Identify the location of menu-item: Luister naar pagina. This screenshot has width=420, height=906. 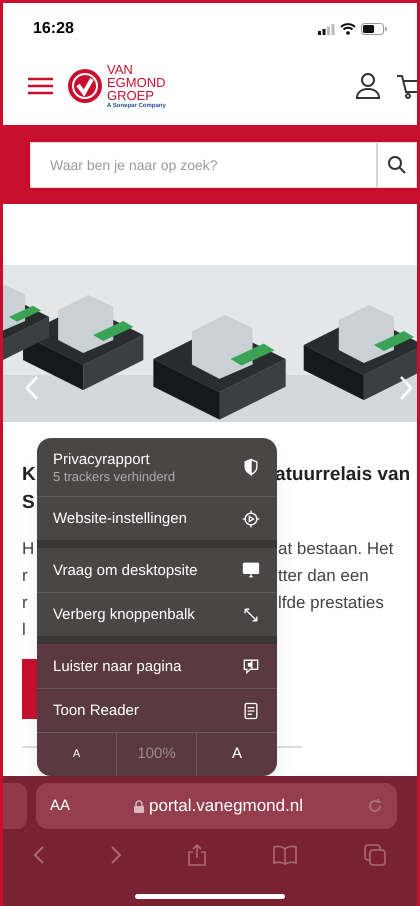
(157, 666).